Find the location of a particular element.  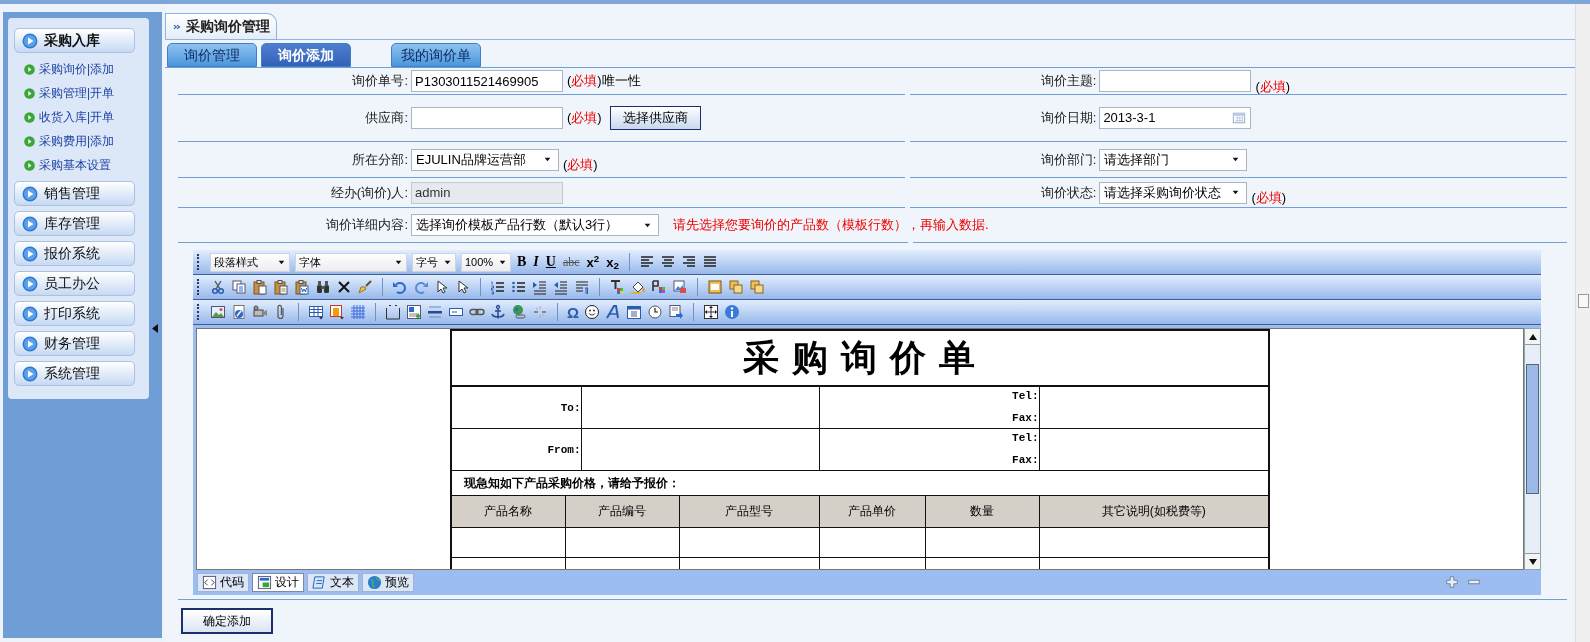

paint-bucket-icon is located at coordinates (638, 287).